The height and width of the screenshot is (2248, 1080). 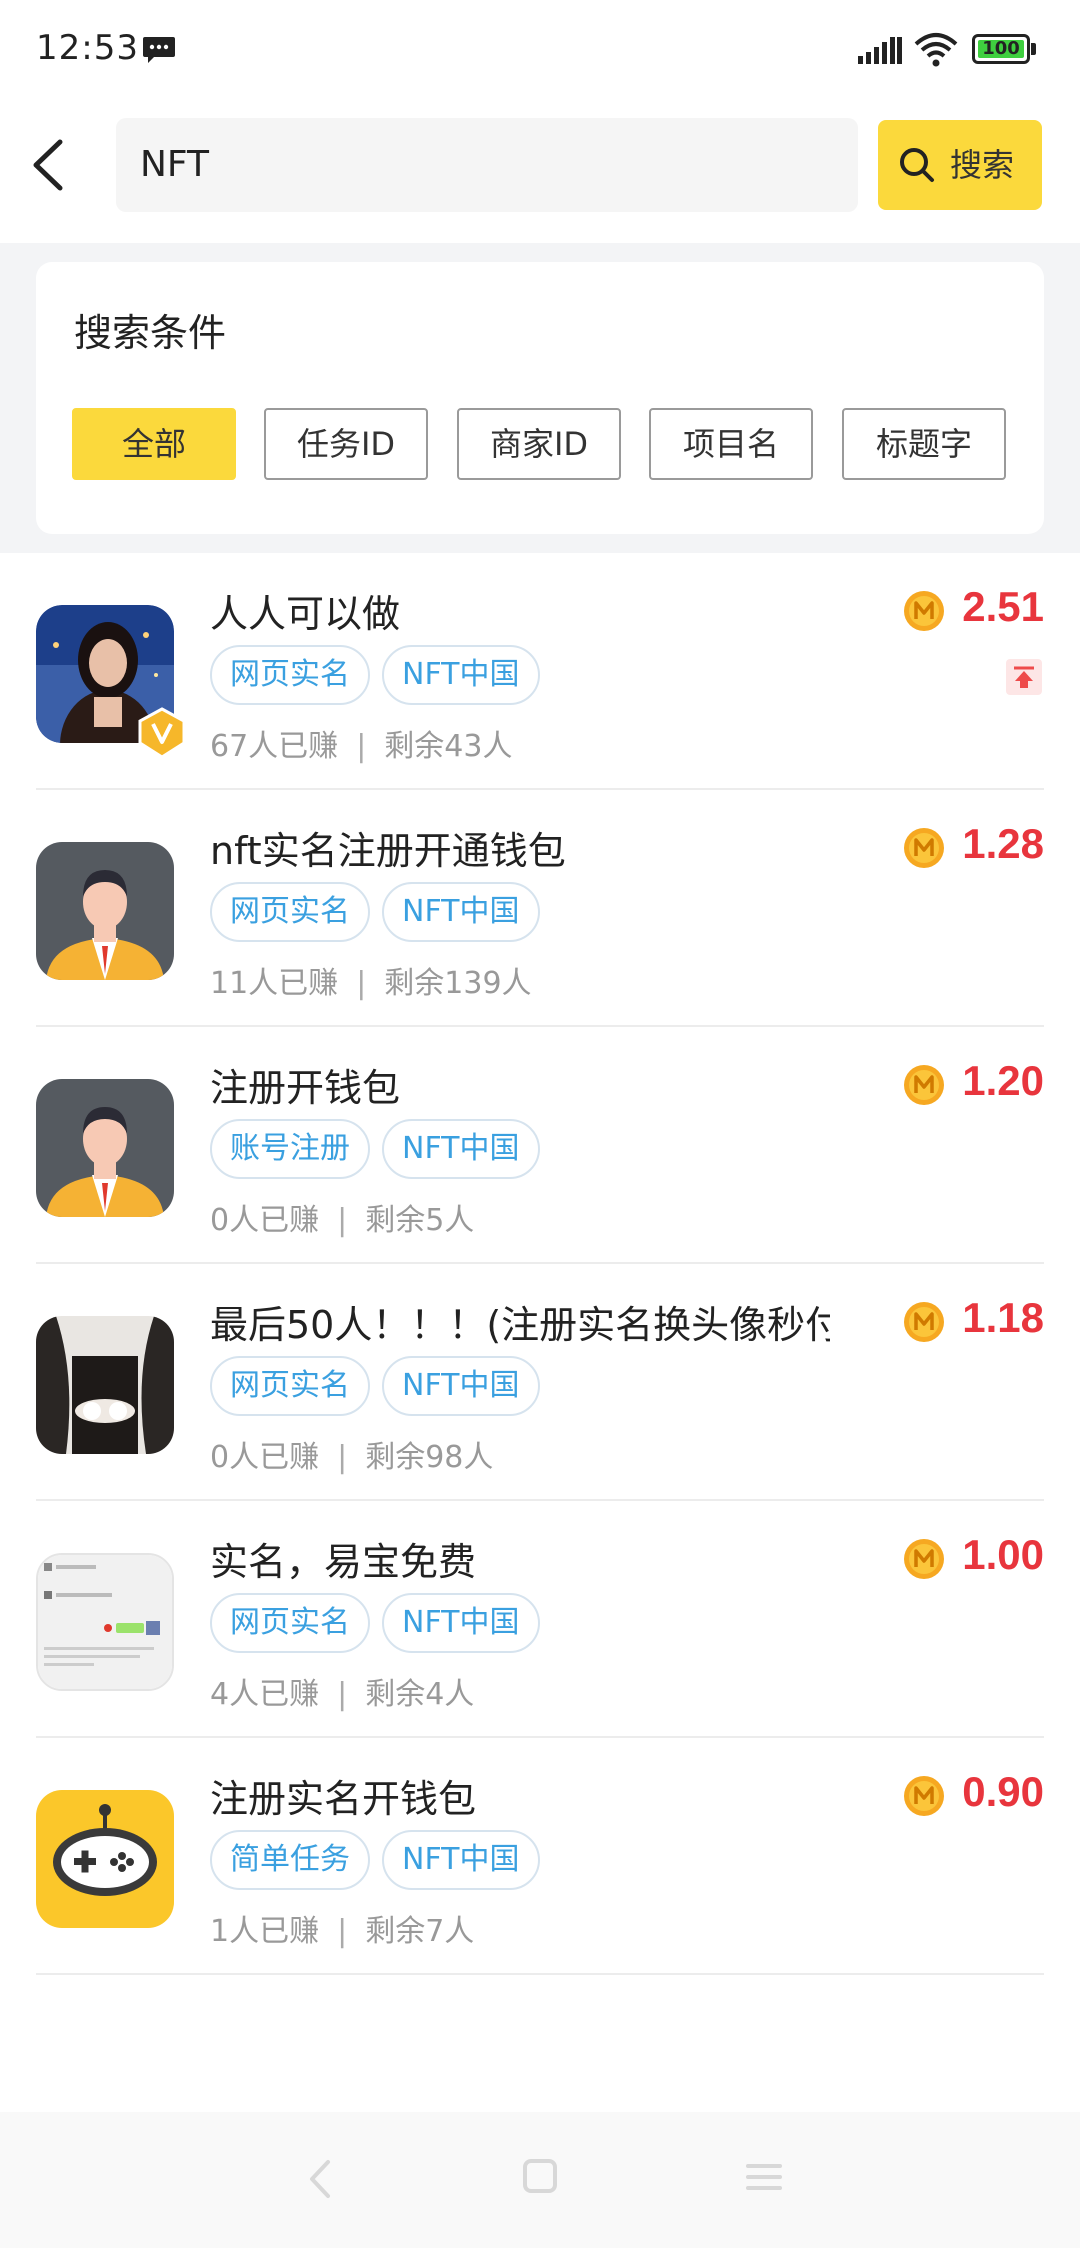 What do you see at coordinates (352, 1457) in the screenshot?
I see `task-stats: 0人已赚 | 剩余98人` at bounding box center [352, 1457].